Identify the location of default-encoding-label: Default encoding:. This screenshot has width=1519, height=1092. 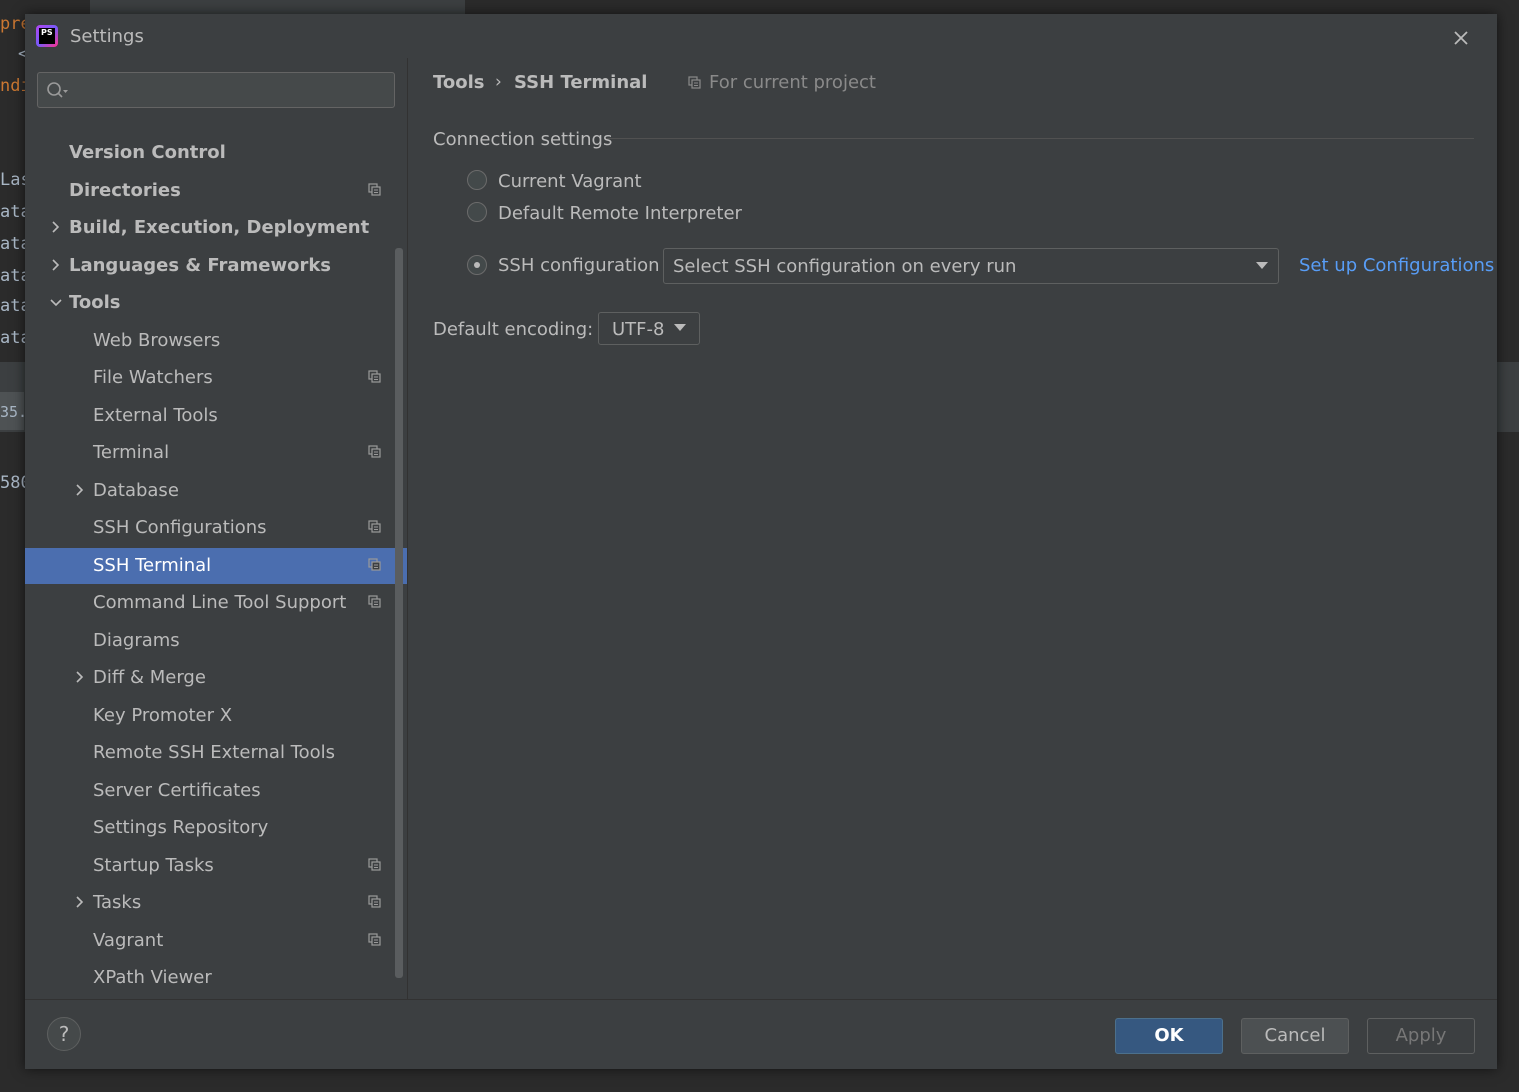
(513, 329).